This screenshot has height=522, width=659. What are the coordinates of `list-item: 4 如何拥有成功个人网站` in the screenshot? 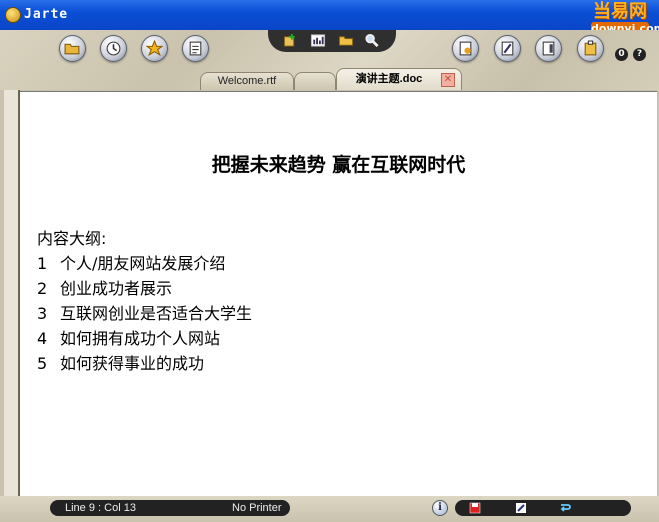 It's located at (128, 337).